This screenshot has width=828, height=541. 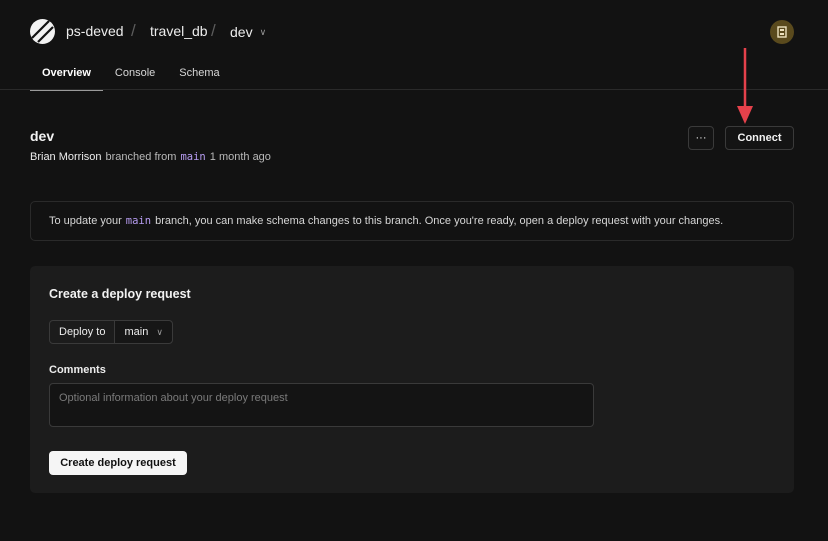 I want to click on create-deploy-request-button: Create deploy request, so click(x=118, y=463).